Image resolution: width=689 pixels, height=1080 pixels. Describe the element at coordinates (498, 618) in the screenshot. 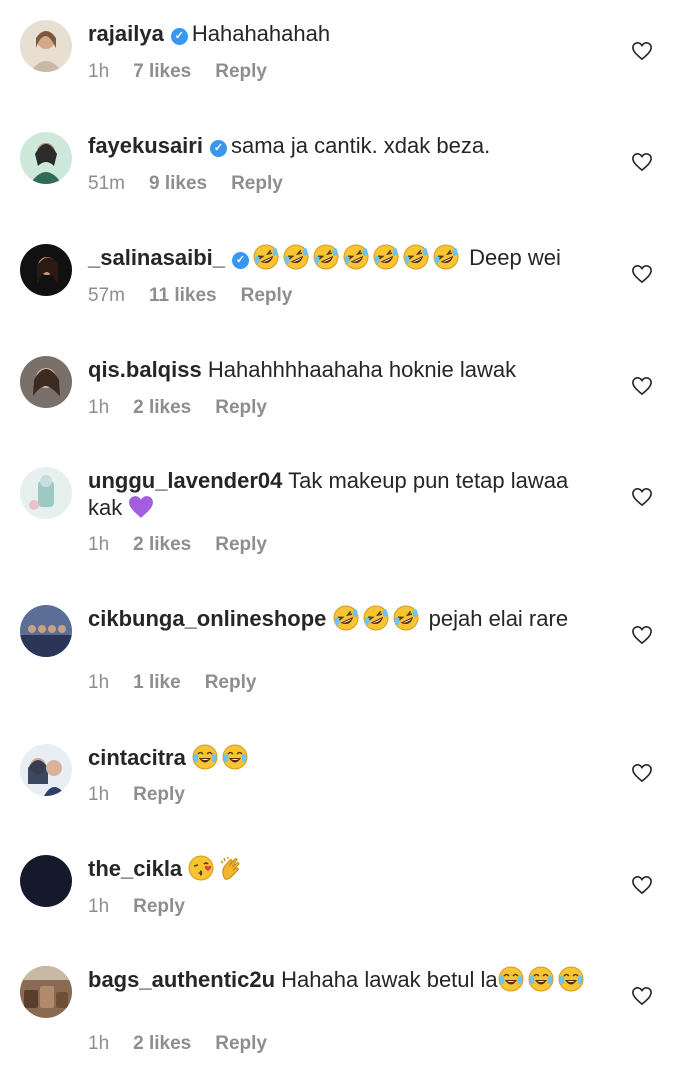

I see `comment-body: pejah elai rare` at that location.